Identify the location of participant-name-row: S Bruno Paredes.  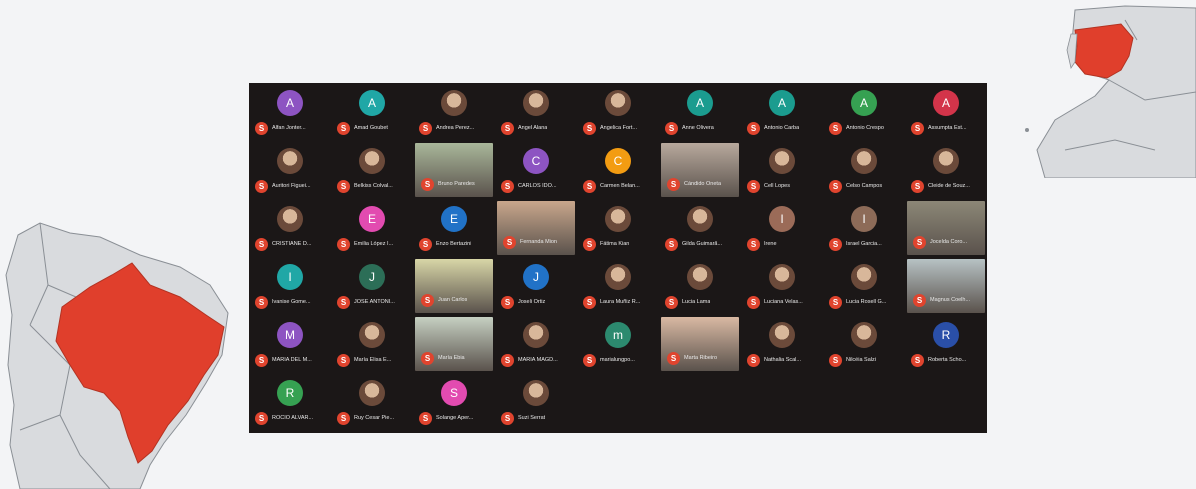
(455, 184).